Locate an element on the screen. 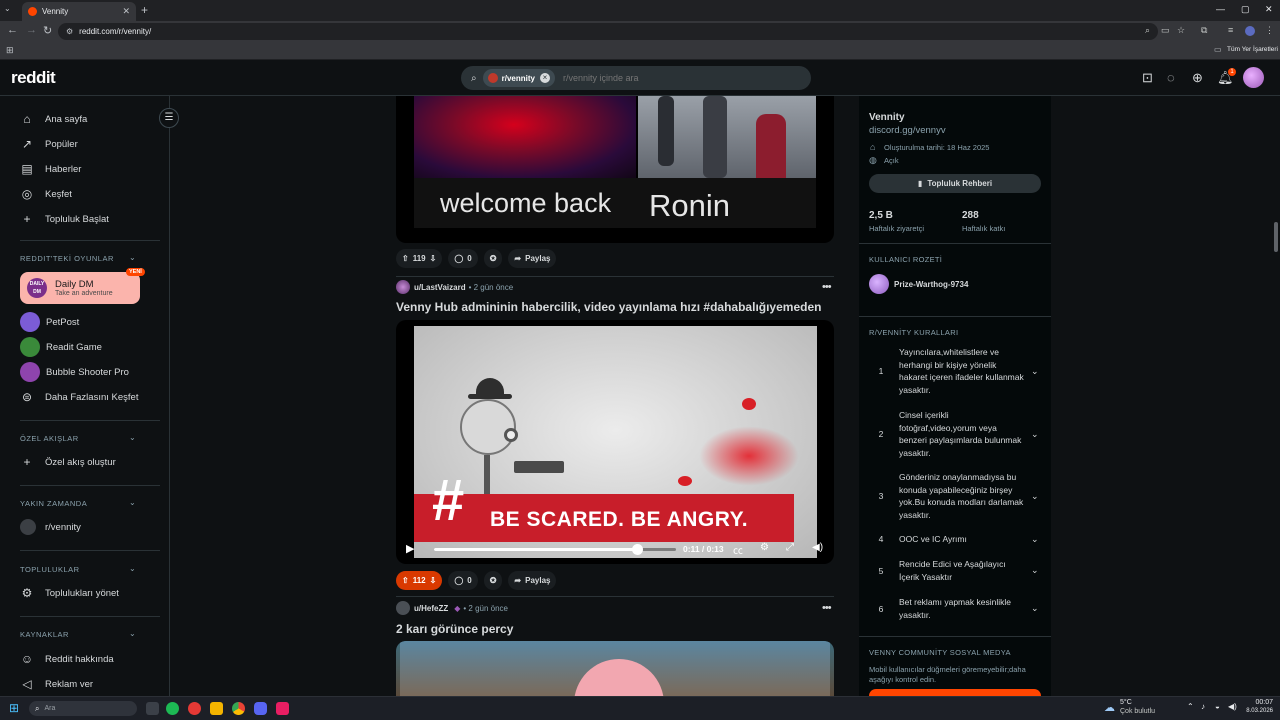 The width and height of the screenshot is (1280, 720). maximize-icon: ▢ is located at coordinates (1245, 9).